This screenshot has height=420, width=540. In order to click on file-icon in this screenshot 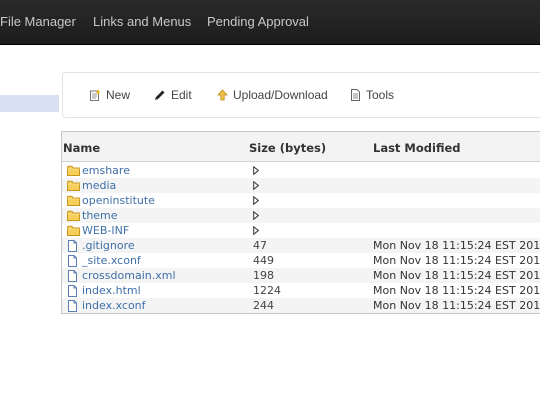, I will do `click(72, 308)`.